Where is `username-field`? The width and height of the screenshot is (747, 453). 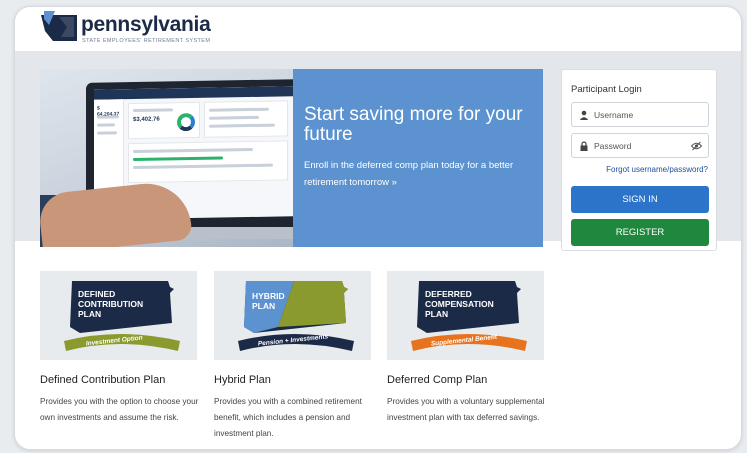 username-field is located at coordinates (640, 114).